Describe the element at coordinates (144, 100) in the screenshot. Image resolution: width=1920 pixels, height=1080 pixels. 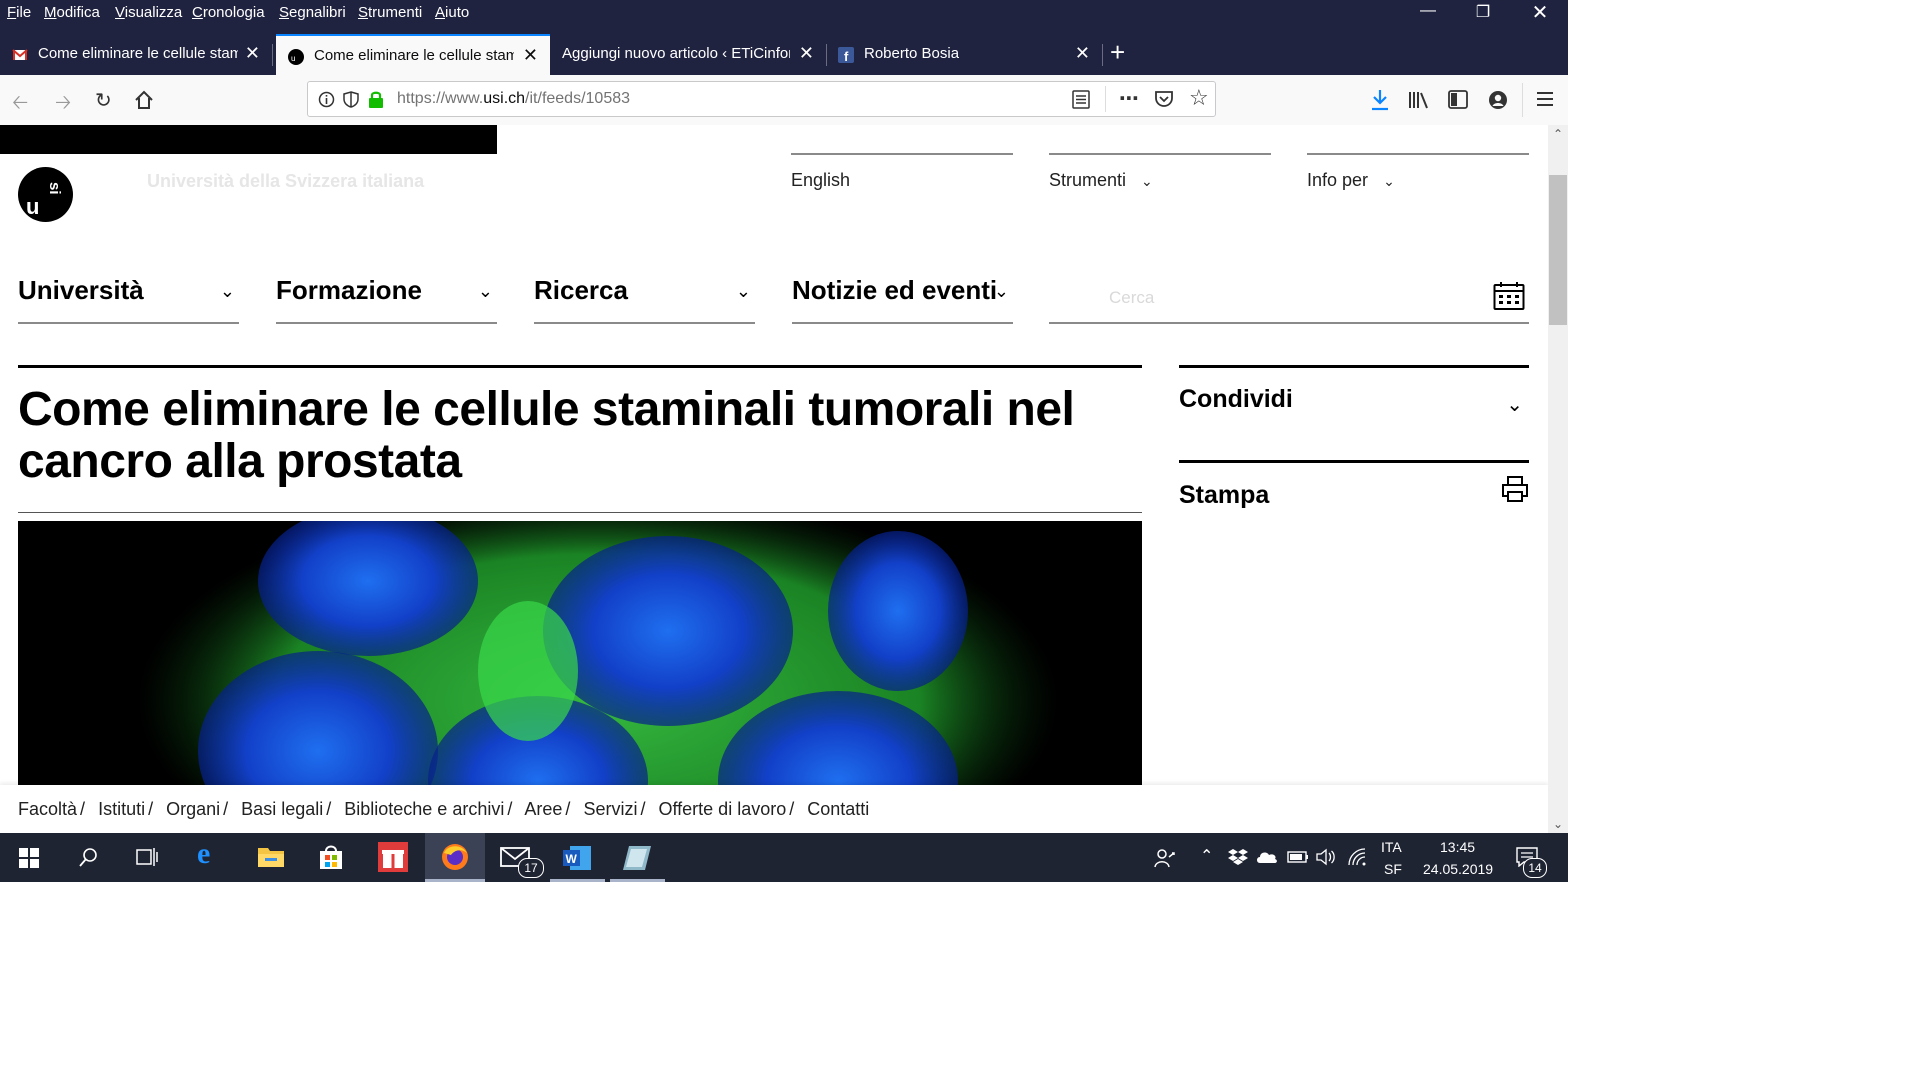
I see `home-icon` at that location.